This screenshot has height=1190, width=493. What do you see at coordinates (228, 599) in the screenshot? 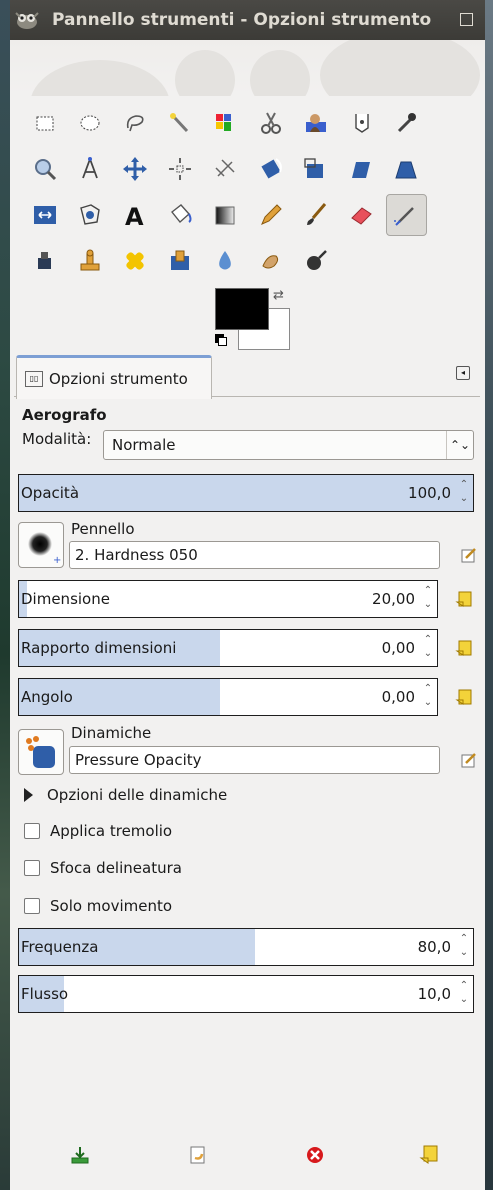
I see `size-slider: Dimensione 20,00 ⌃ ⌄` at bounding box center [228, 599].